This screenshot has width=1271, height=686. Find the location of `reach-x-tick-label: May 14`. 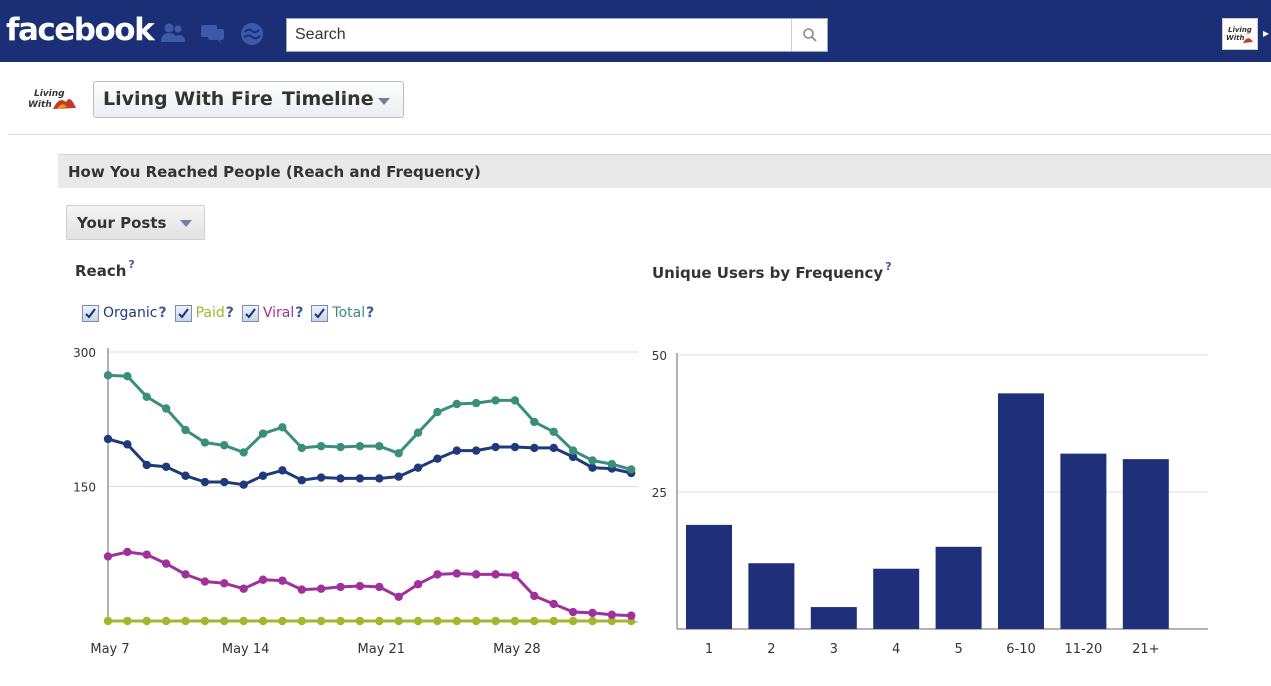

reach-x-tick-label: May 14 is located at coordinates (246, 649).